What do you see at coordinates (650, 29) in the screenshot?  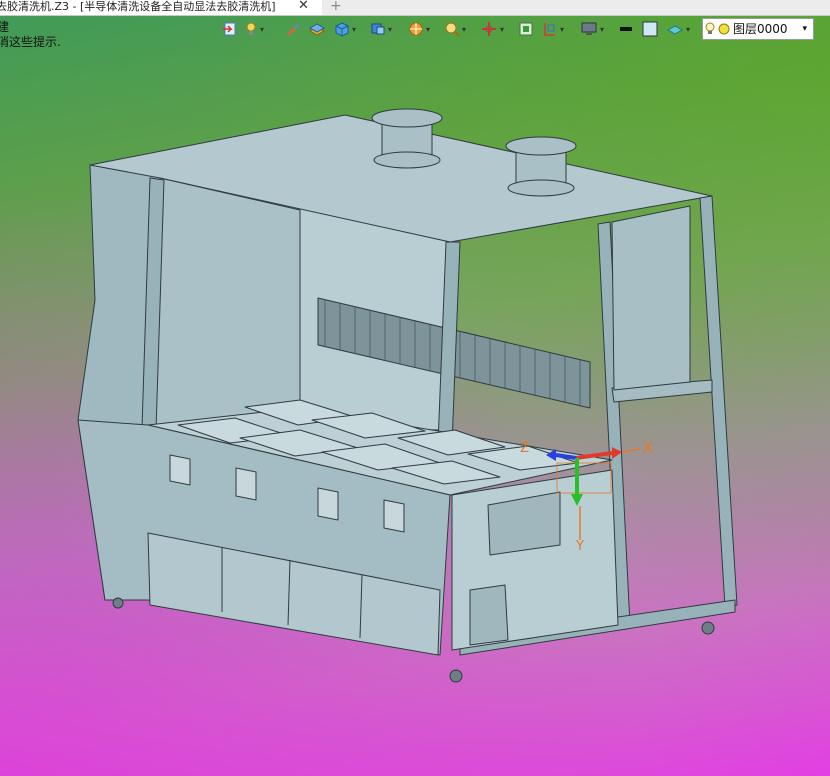 I see `color-swatch-icon` at bounding box center [650, 29].